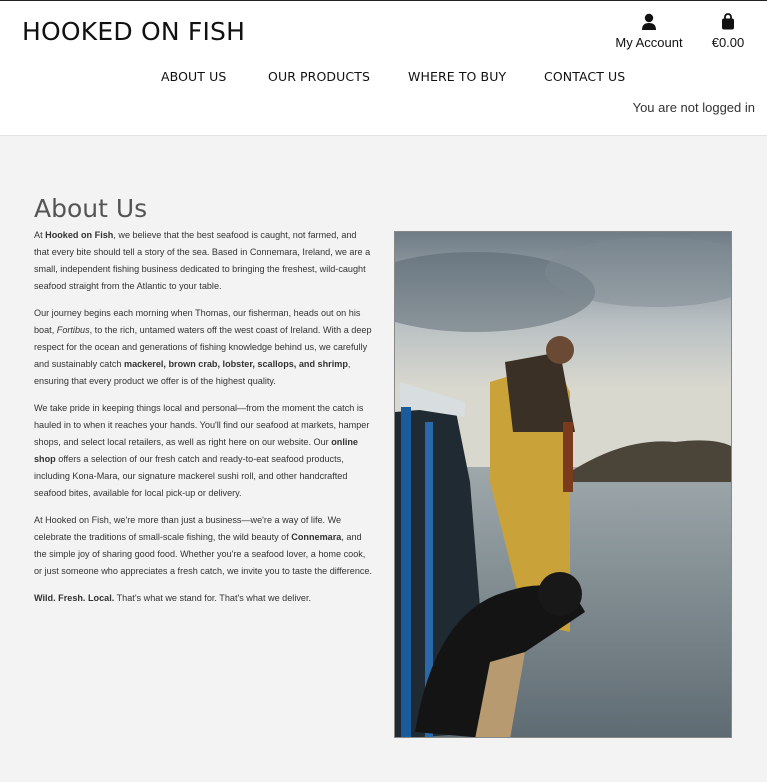 The image size is (767, 782). What do you see at coordinates (193, 76) in the screenshot?
I see `nav-about-us: ABOUT US` at bounding box center [193, 76].